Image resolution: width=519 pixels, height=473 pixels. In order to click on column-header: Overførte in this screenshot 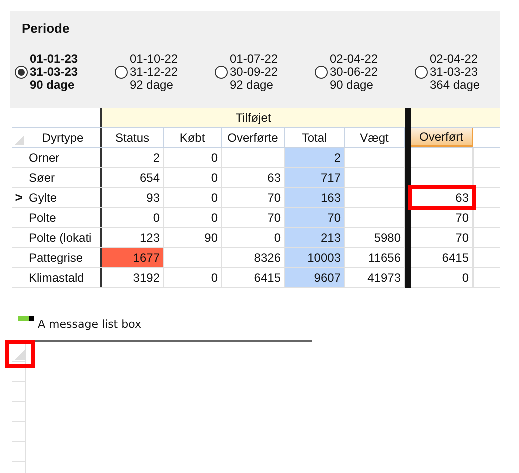, I will do `click(253, 137)`.